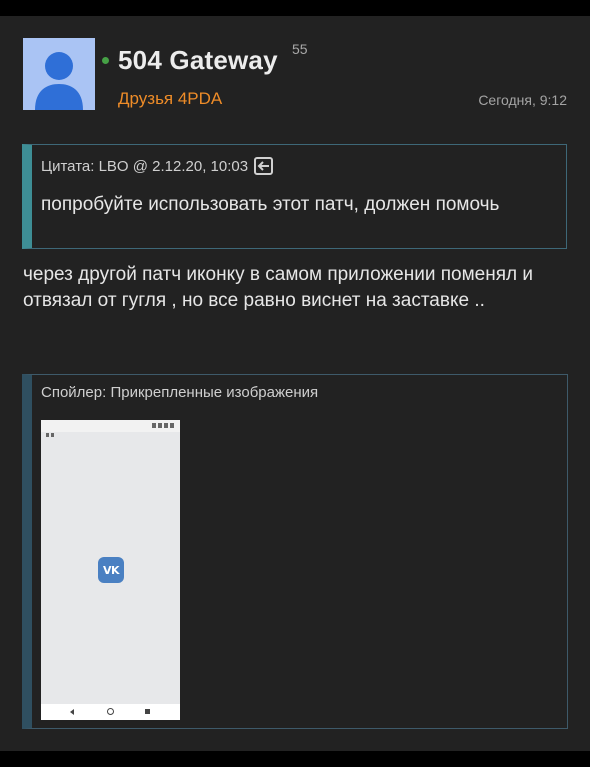 This screenshot has width=590, height=767. I want to click on vk-logo-icon: VK, so click(111, 570).